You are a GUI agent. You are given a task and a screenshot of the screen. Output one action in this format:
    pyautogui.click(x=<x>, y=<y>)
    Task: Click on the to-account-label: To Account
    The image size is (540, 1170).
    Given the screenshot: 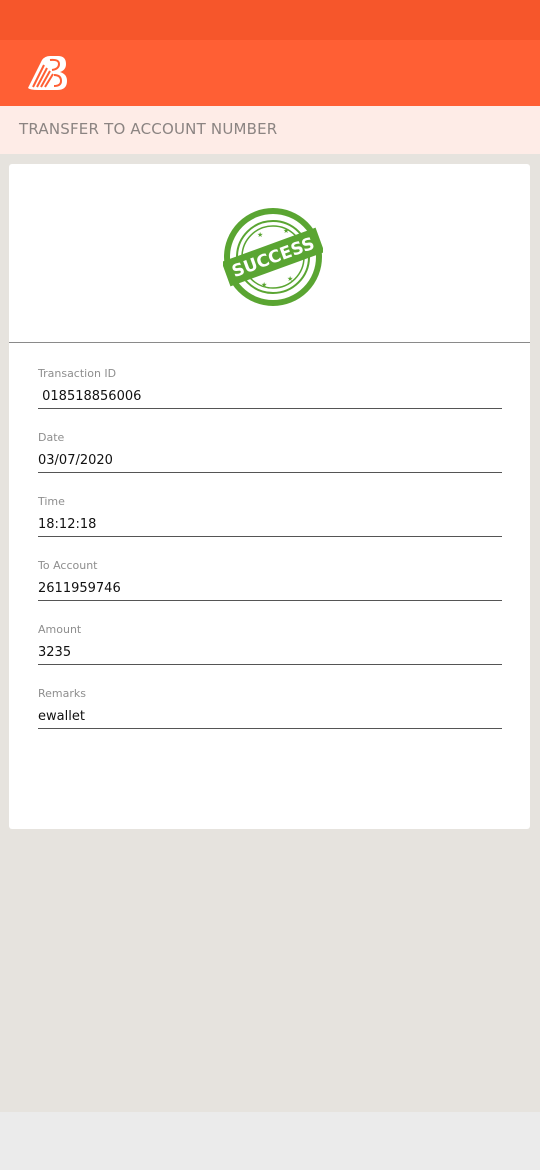 What is the action you would take?
    pyautogui.click(x=68, y=565)
    